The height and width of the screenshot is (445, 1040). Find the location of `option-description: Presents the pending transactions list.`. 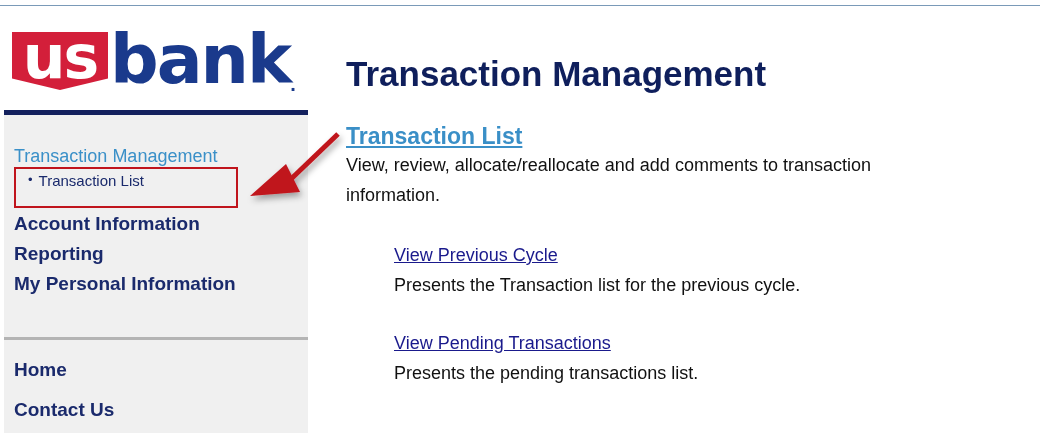

option-description: Presents the pending transactions list. is located at coordinates (547, 373).